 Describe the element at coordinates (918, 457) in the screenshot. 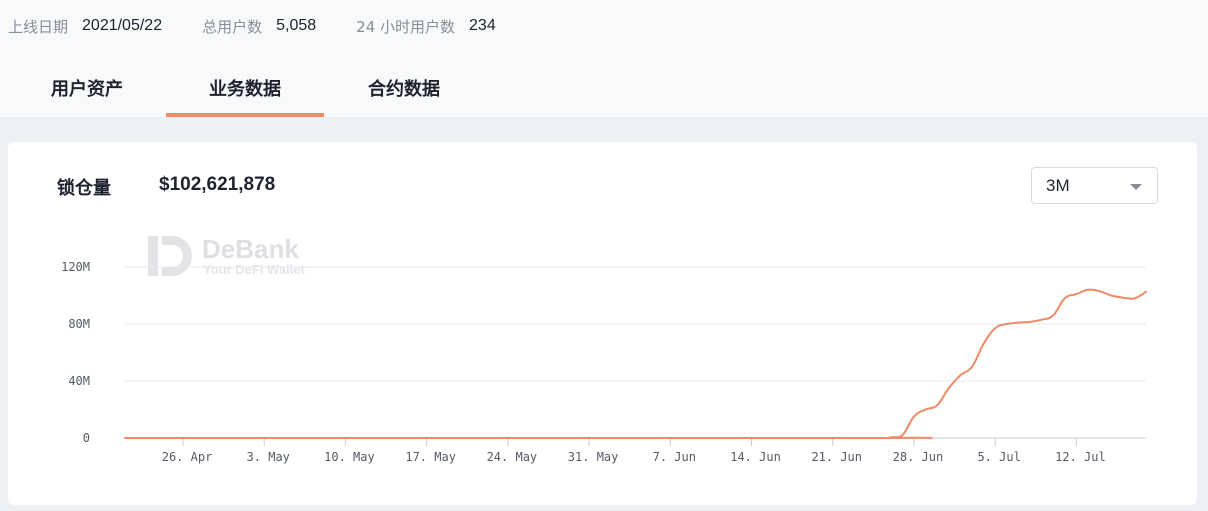

I see `x-tick-label: 28. Jun` at that location.